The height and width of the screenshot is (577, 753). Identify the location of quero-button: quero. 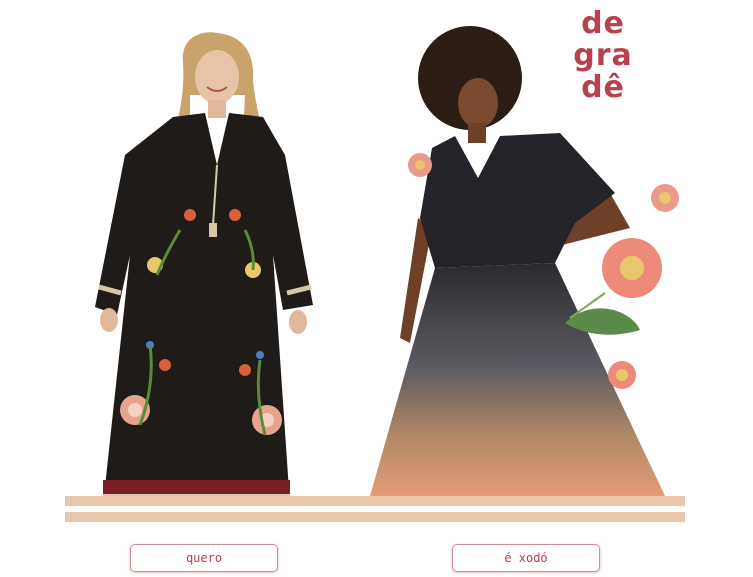
(204, 558).